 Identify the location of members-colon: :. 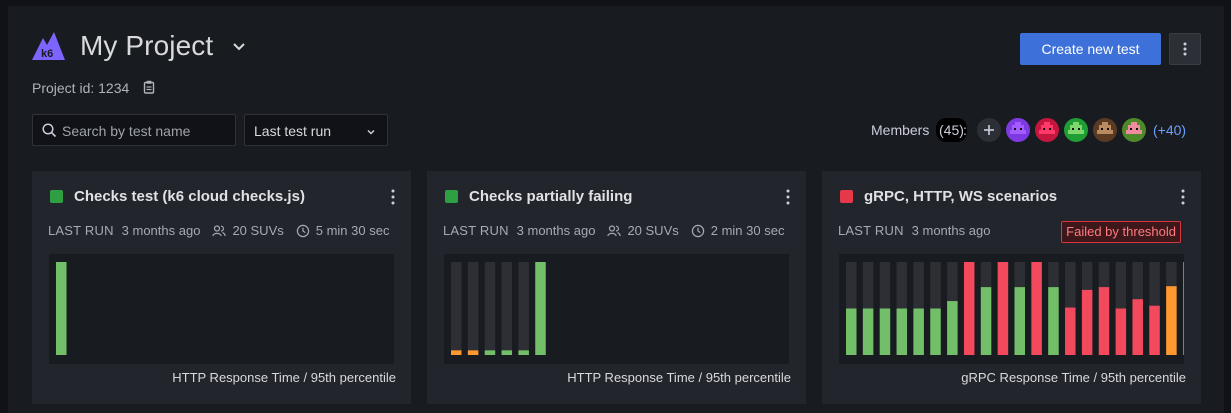
(965, 130).